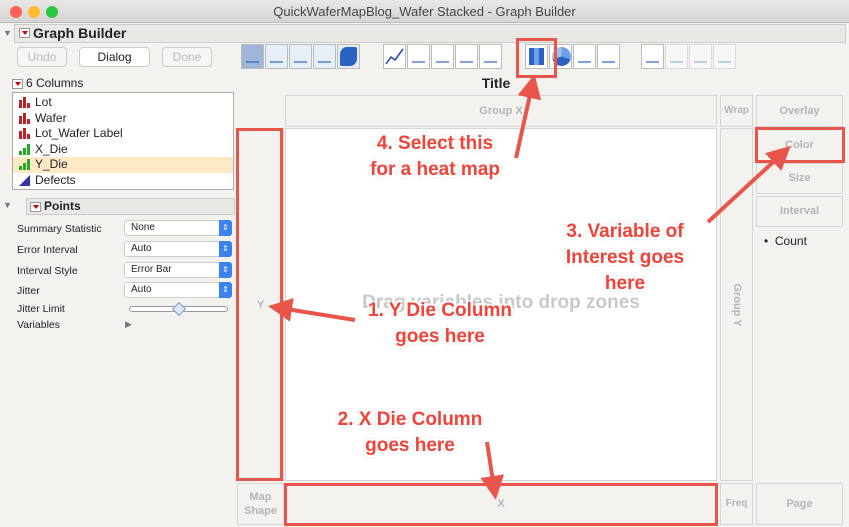 The height and width of the screenshot is (527, 849). What do you see at coordinates (625, 257) in the screenshot?
I see `annotation-3: 3. Variable of Interest goes here` at bounding box center [625, 257].